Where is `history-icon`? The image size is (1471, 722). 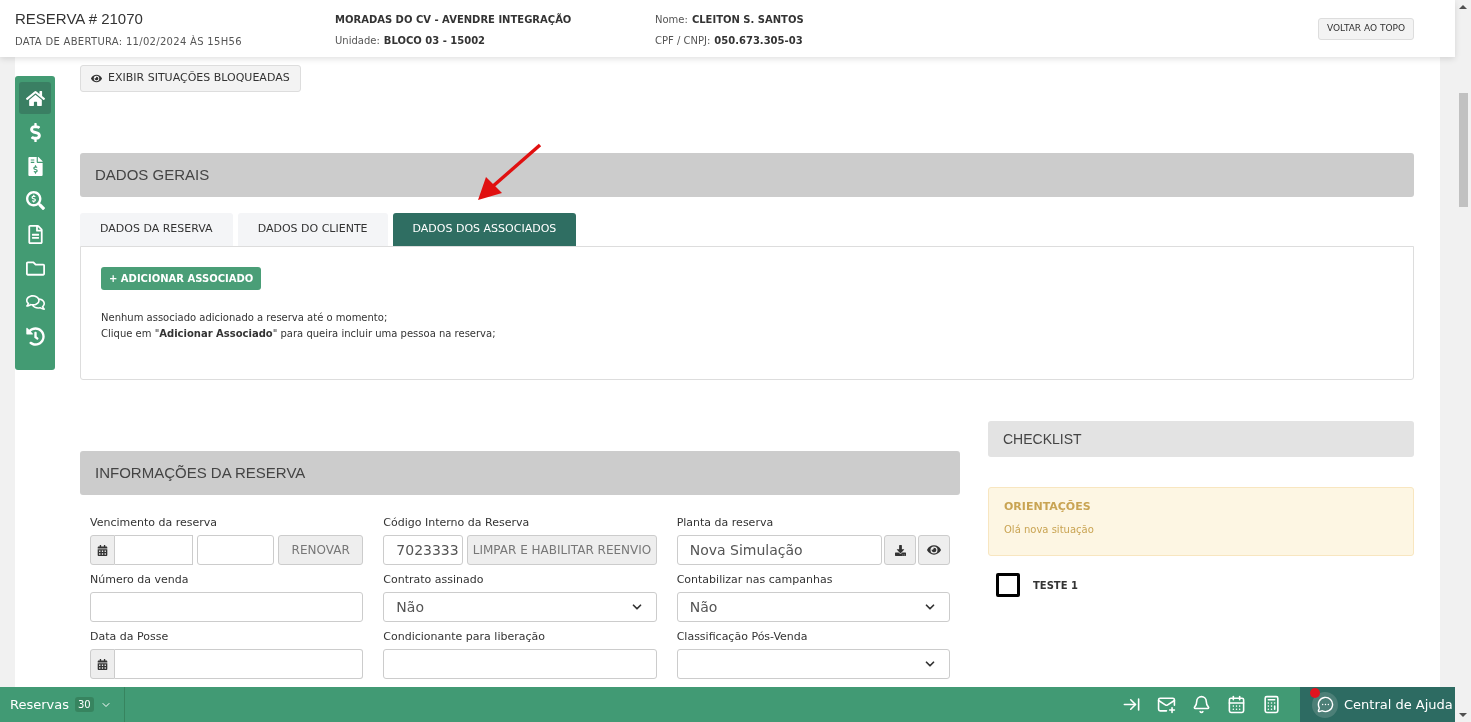
history-icon is located at coordinates (35, 336).